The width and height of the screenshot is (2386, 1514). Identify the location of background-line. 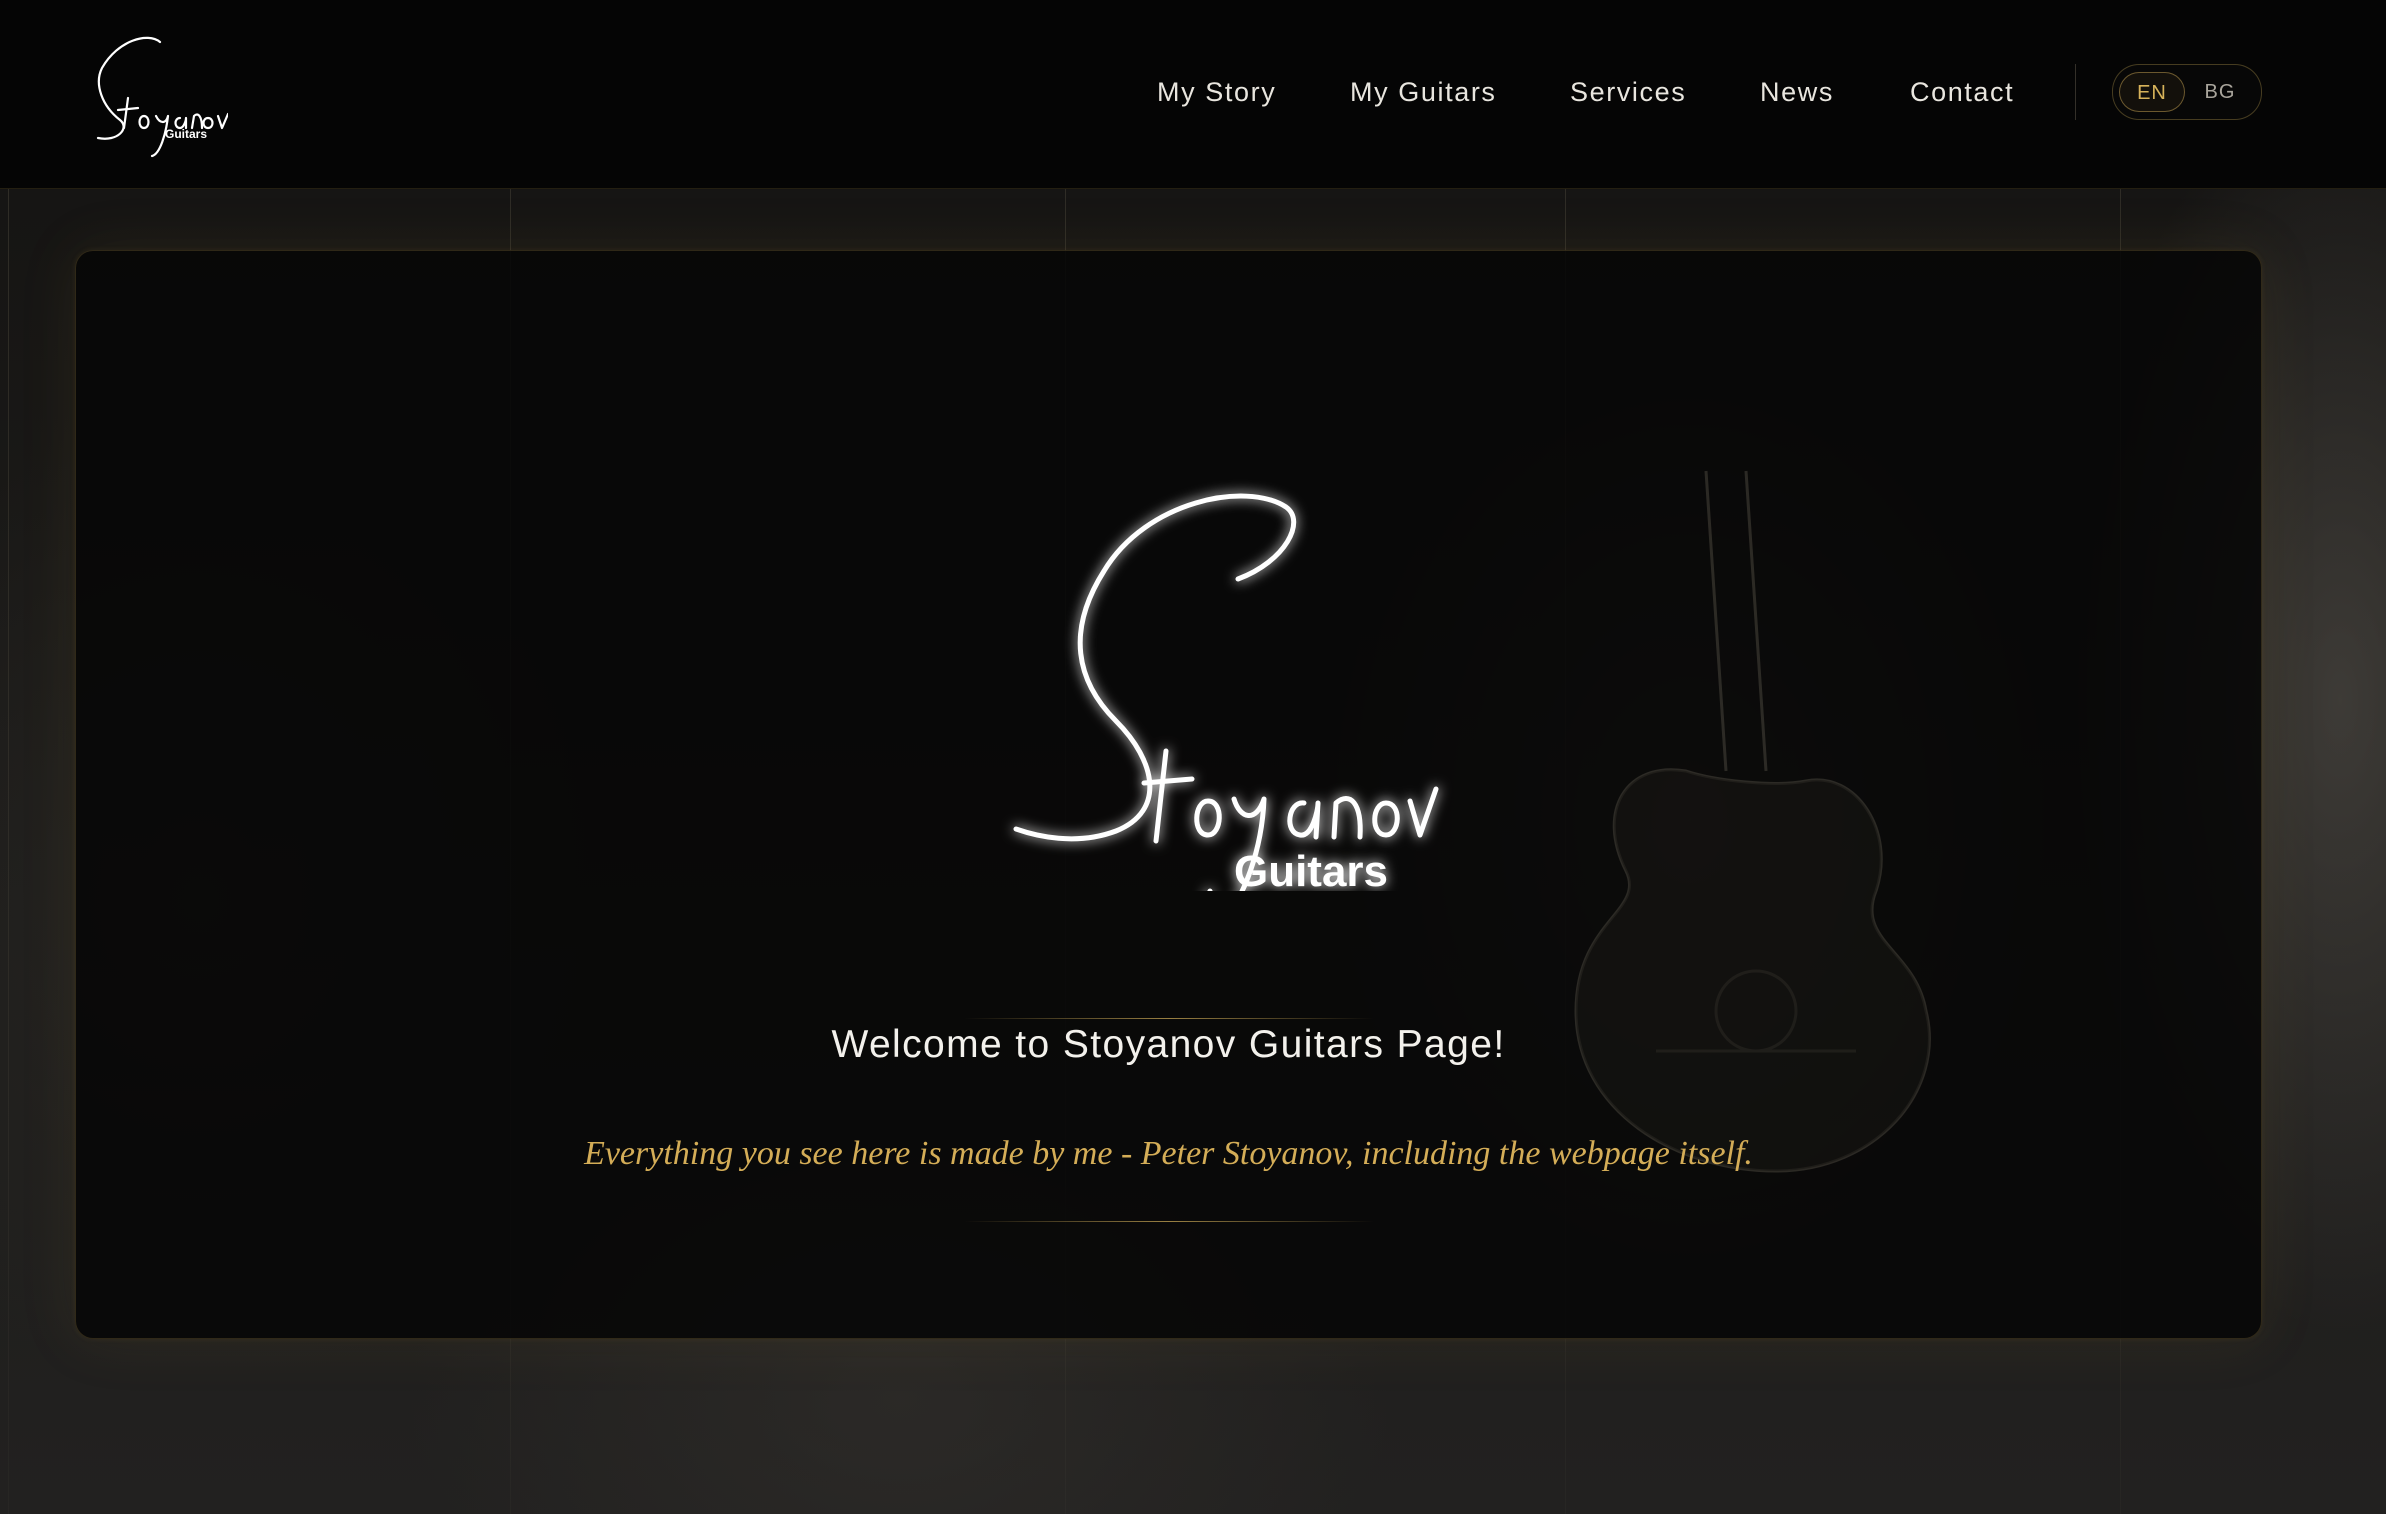
(8, 851).